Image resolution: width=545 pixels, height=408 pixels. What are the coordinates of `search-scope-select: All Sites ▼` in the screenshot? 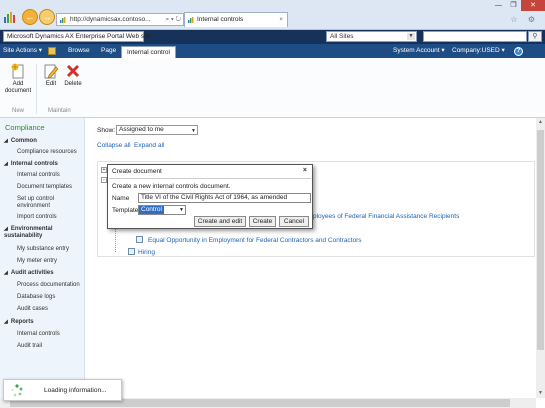 It's located at (371, 36).